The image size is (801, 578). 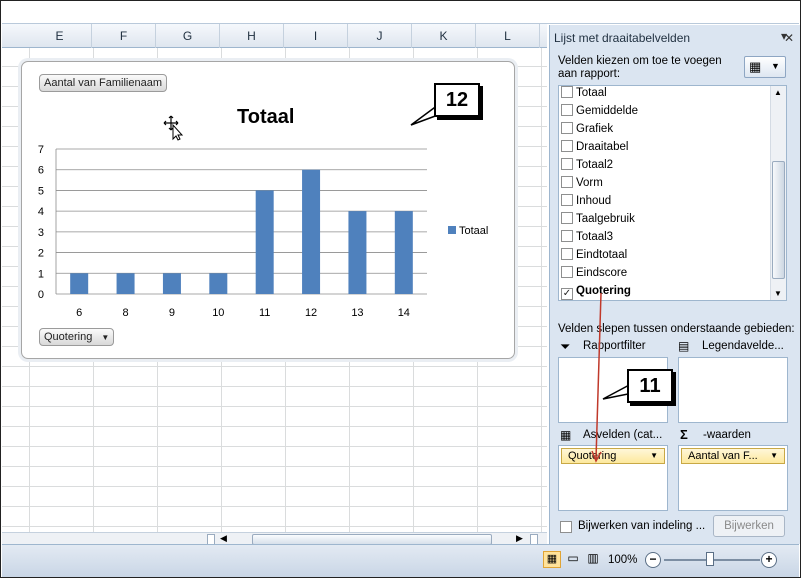 What do you see at coordinates (404, 313) in the screenshot?
I see `x-tick-label: 14` at bounding box center [404, 313].